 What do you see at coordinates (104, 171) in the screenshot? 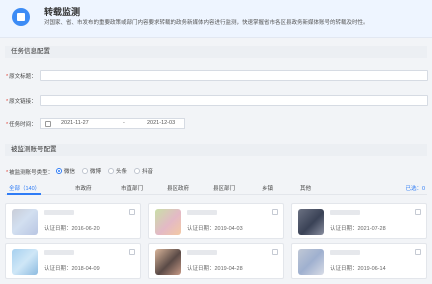
I see `platform-radio-group: 微信 微博 头条 抖音` at bounding box center [104, 171].